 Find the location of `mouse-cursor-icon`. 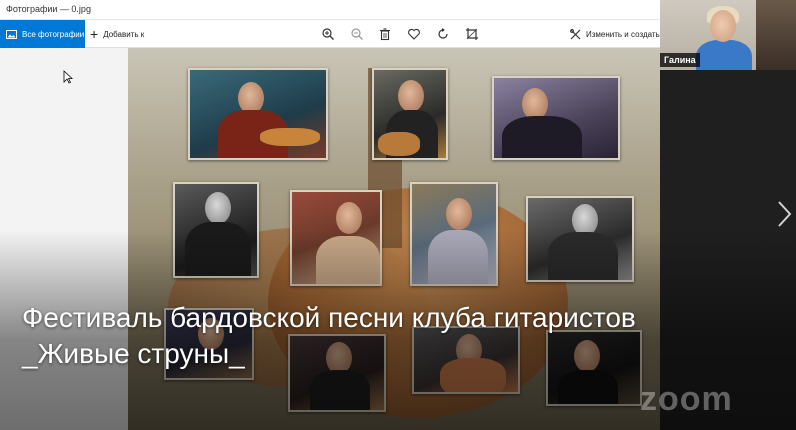

mouse-cursor-icon is located at coordinates (68, 77).